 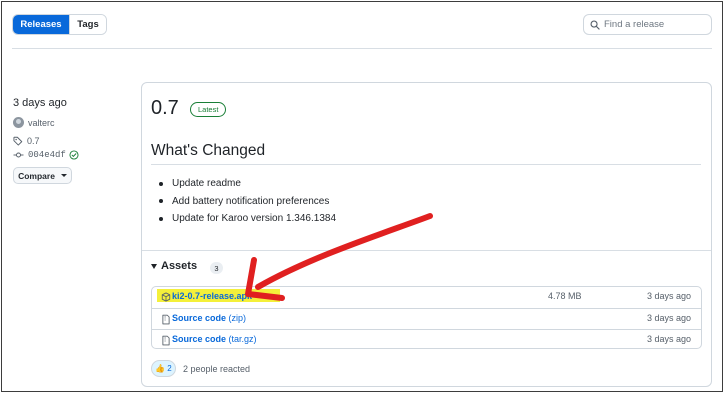 I want to click on search-icon, so click(x=595, y=24).